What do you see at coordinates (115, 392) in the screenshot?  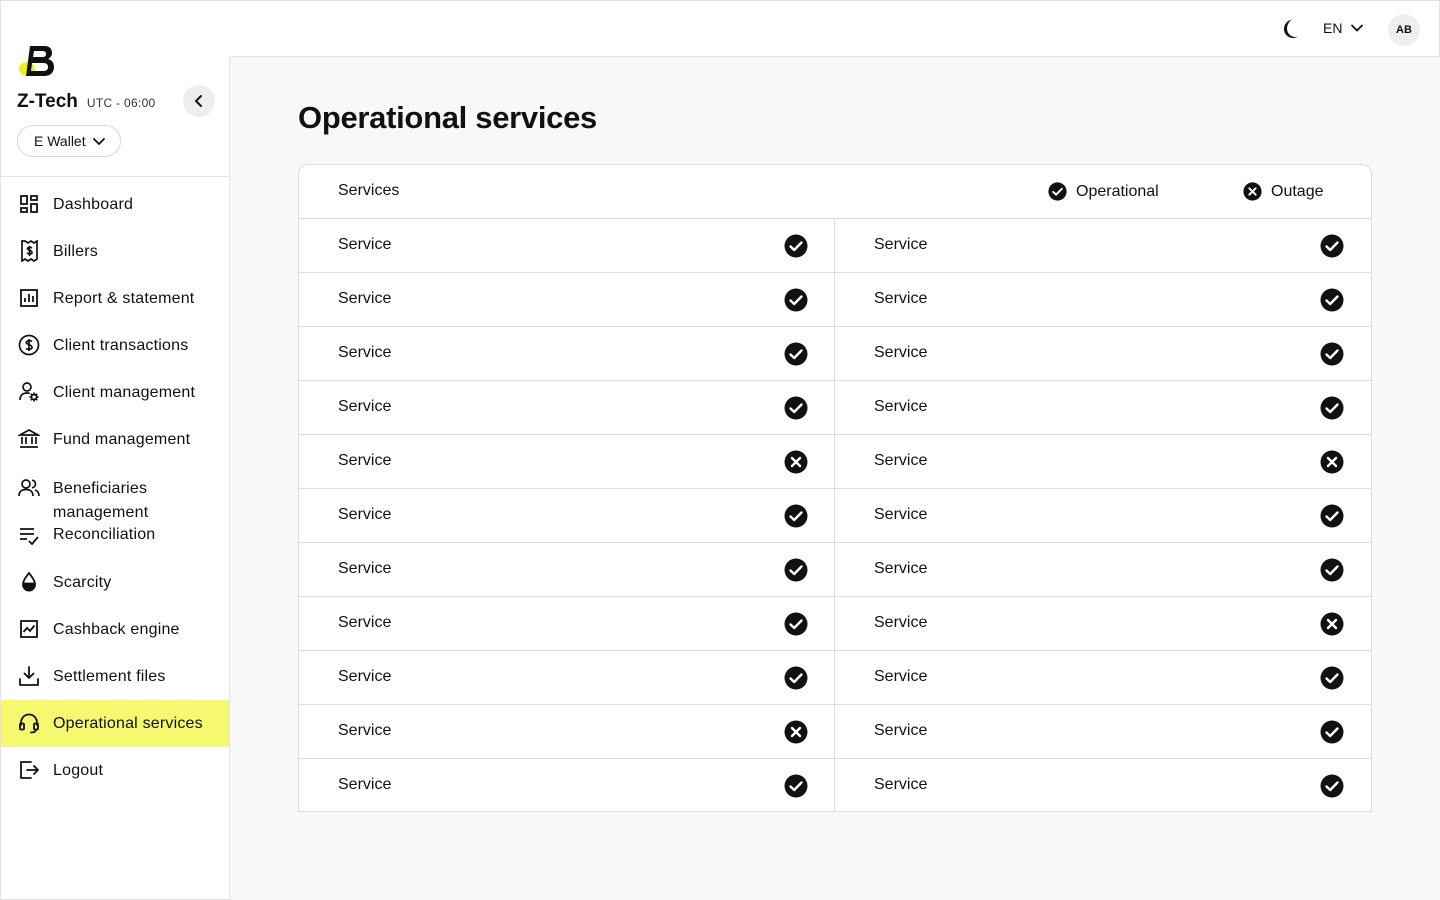 I see `sidebar-item-client-management: Client management` at bounding box center [115, 392].